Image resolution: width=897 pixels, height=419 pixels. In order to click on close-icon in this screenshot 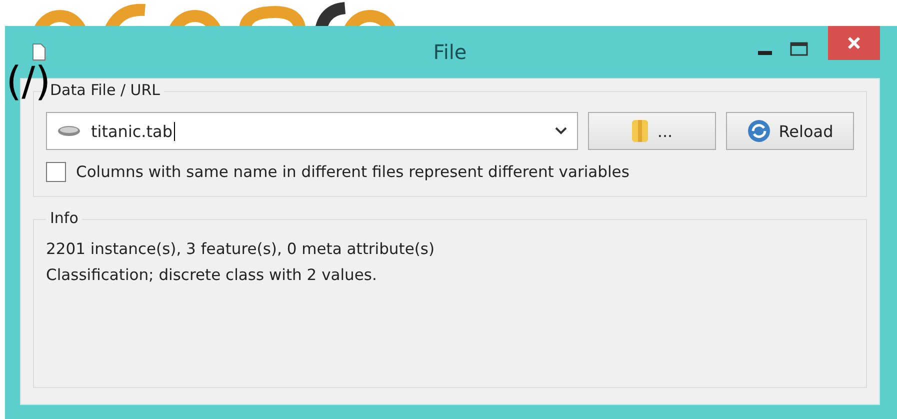, I will do `click(854, 43)`.